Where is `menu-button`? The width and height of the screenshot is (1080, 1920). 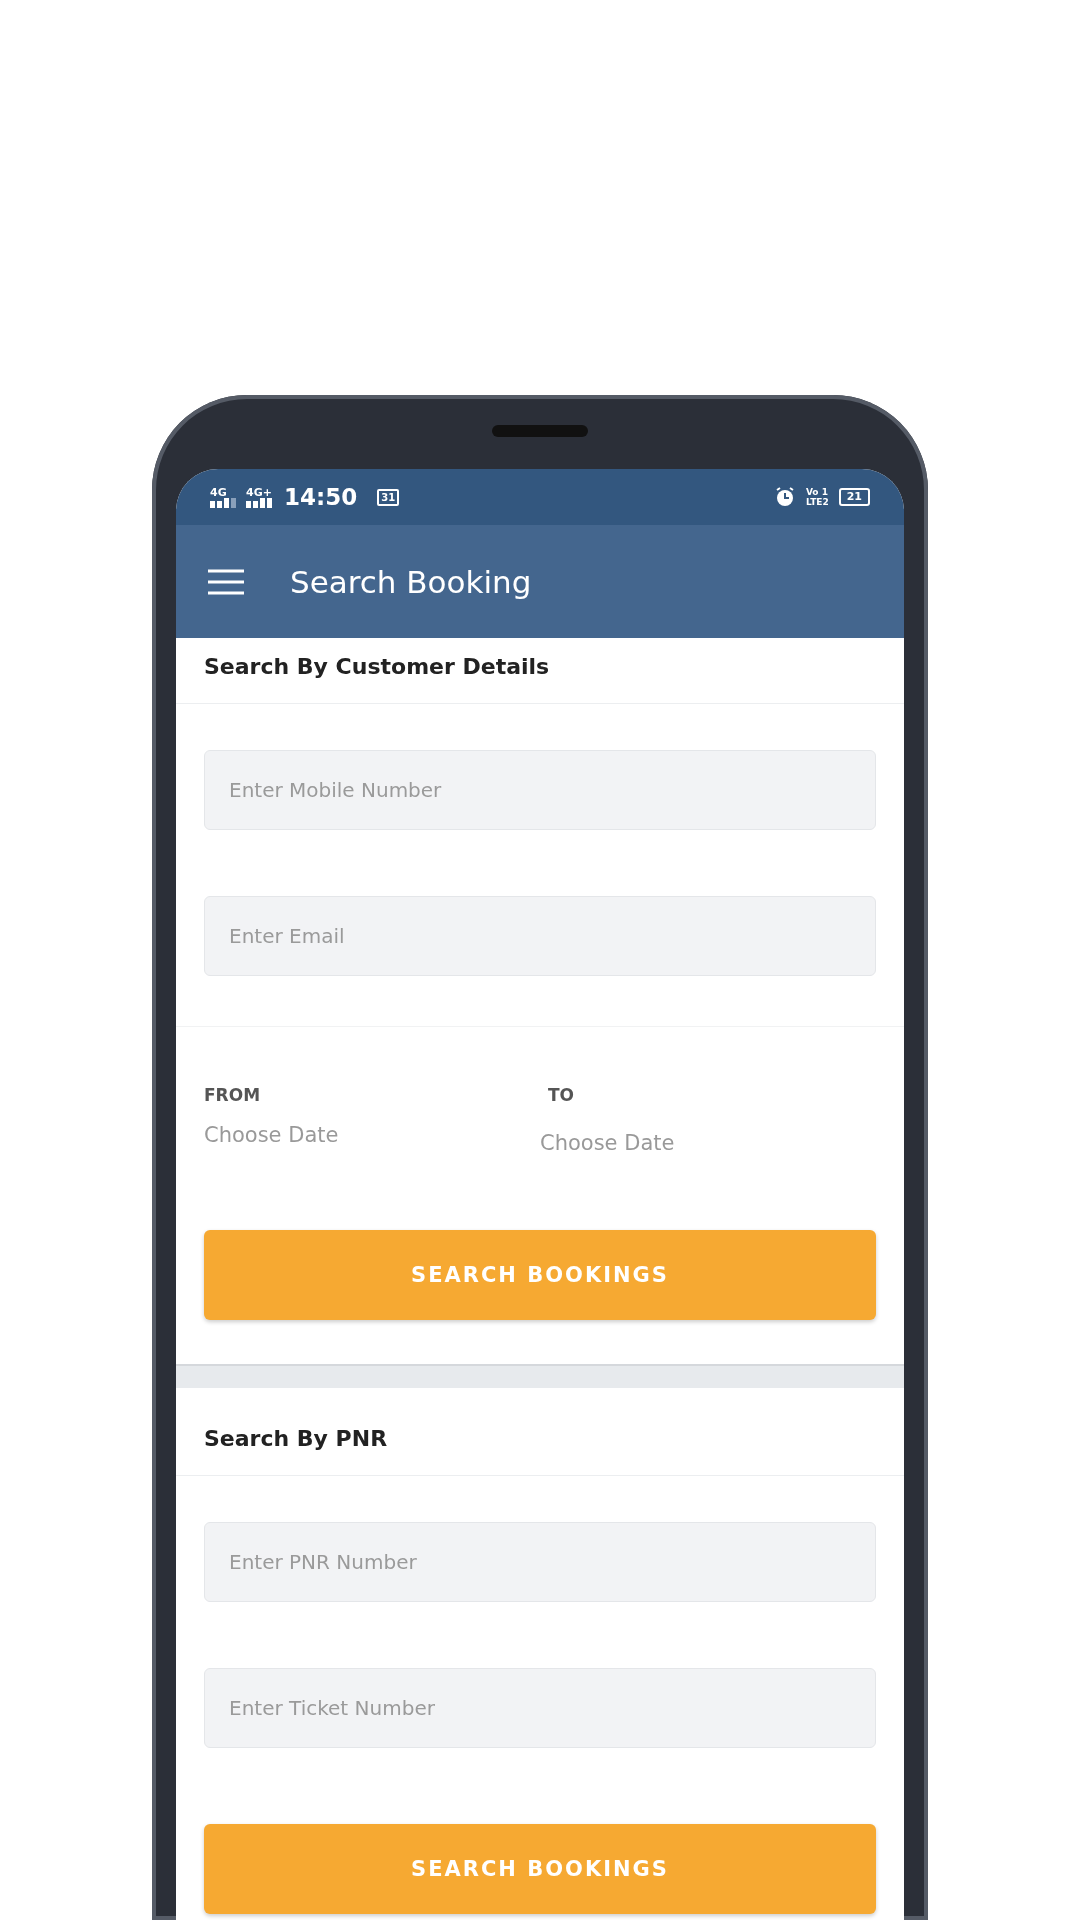 menu-button is located at coordinates (226, 581).